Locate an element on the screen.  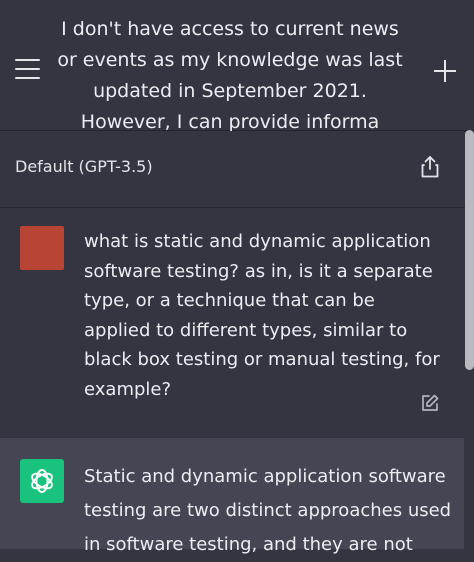
openai-logo-icon is located at coordinates (42, 481).